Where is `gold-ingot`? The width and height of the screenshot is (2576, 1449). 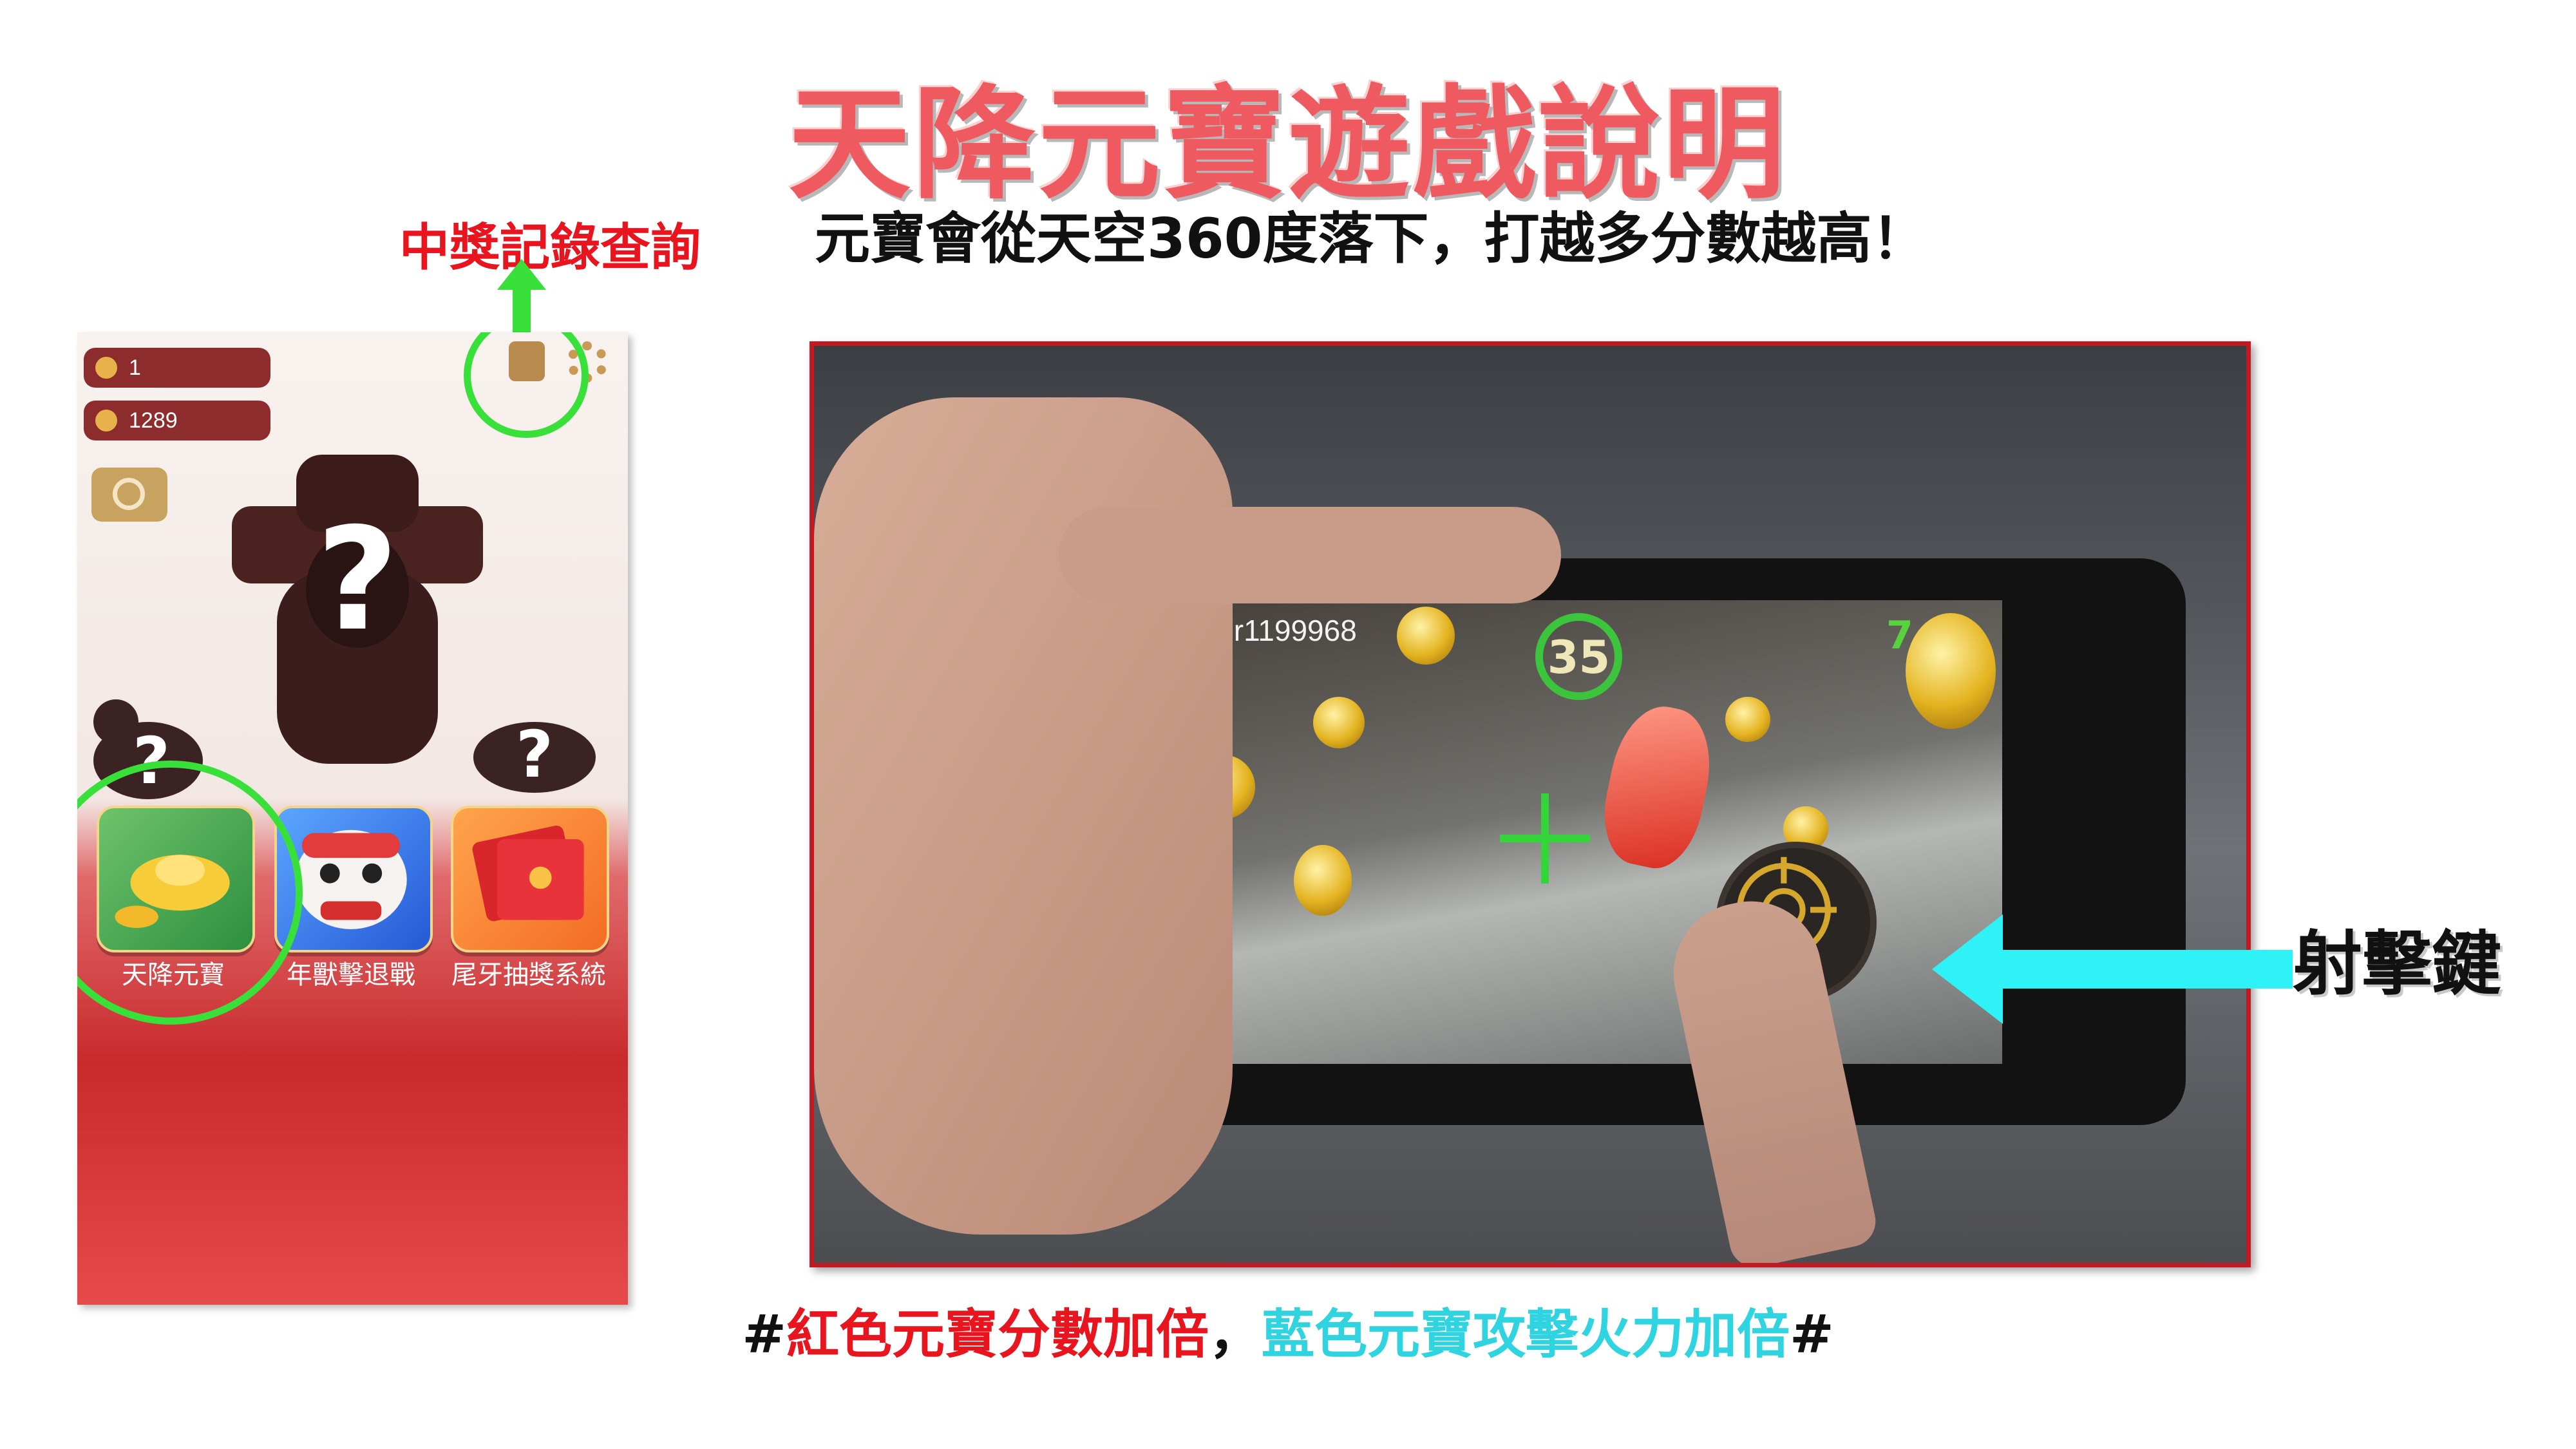
gold-ingot is located at coordinates (1951, 671).